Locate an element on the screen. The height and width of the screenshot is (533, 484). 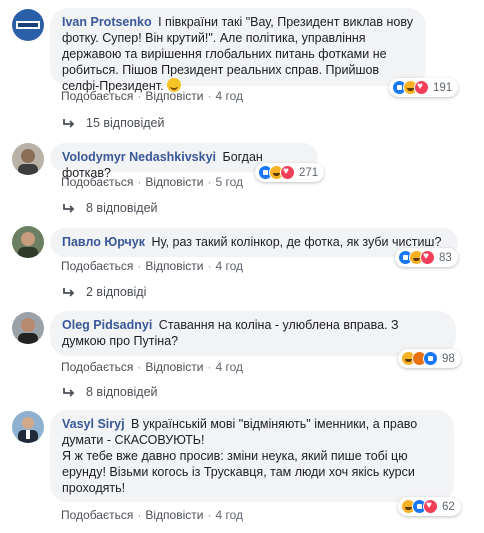
comment-author: Volodymyr Nedashkivskyi is located at coordinates (139, 157).